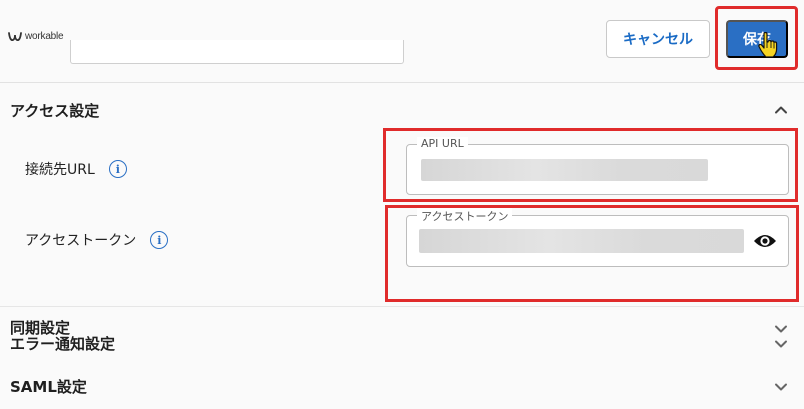 The height and width of the screenshot is (409, 804). I want to click on access-token-row: アクセストークン i, so click(97, 240).